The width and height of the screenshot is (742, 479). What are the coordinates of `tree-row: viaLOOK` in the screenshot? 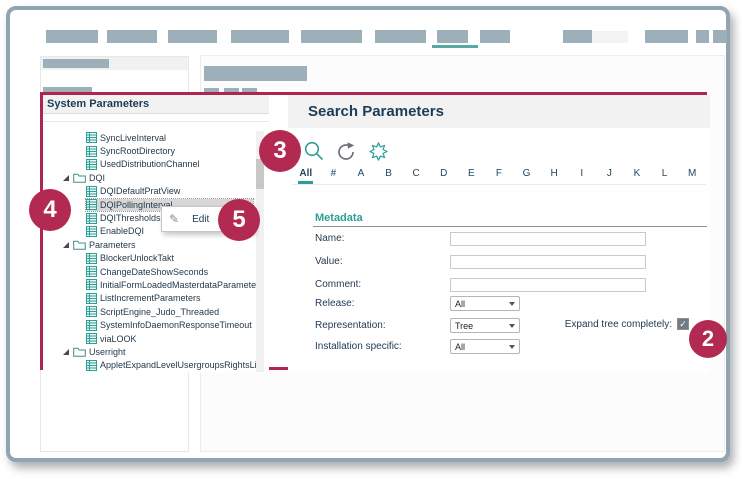 It's located at (156, 338).